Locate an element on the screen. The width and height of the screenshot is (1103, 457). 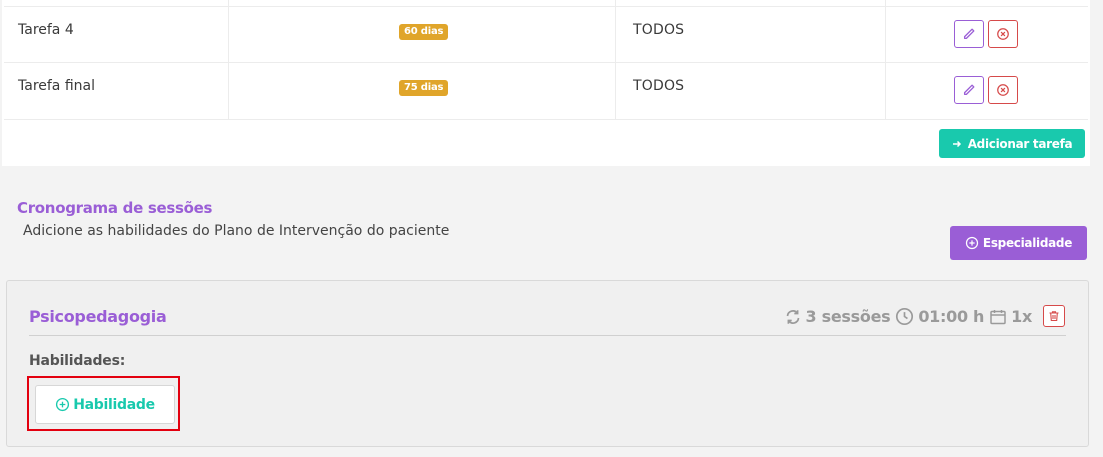
delete-specialty-button is located at coordinates (1054, 316).